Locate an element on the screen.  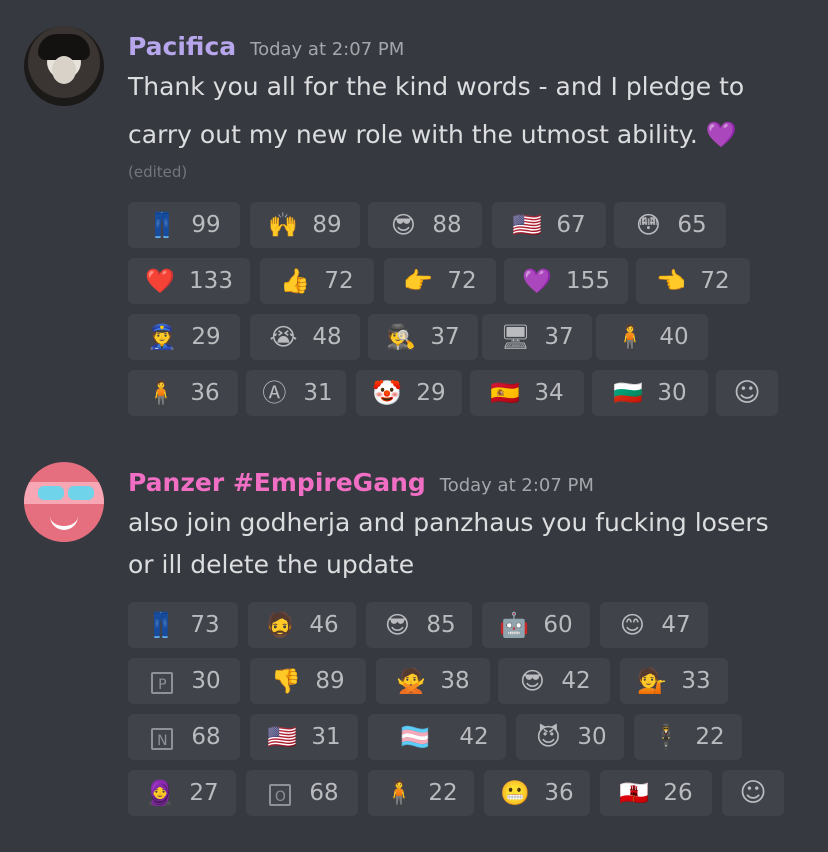
reaction-button: 😳 65 is located at coordinates (670, 225).